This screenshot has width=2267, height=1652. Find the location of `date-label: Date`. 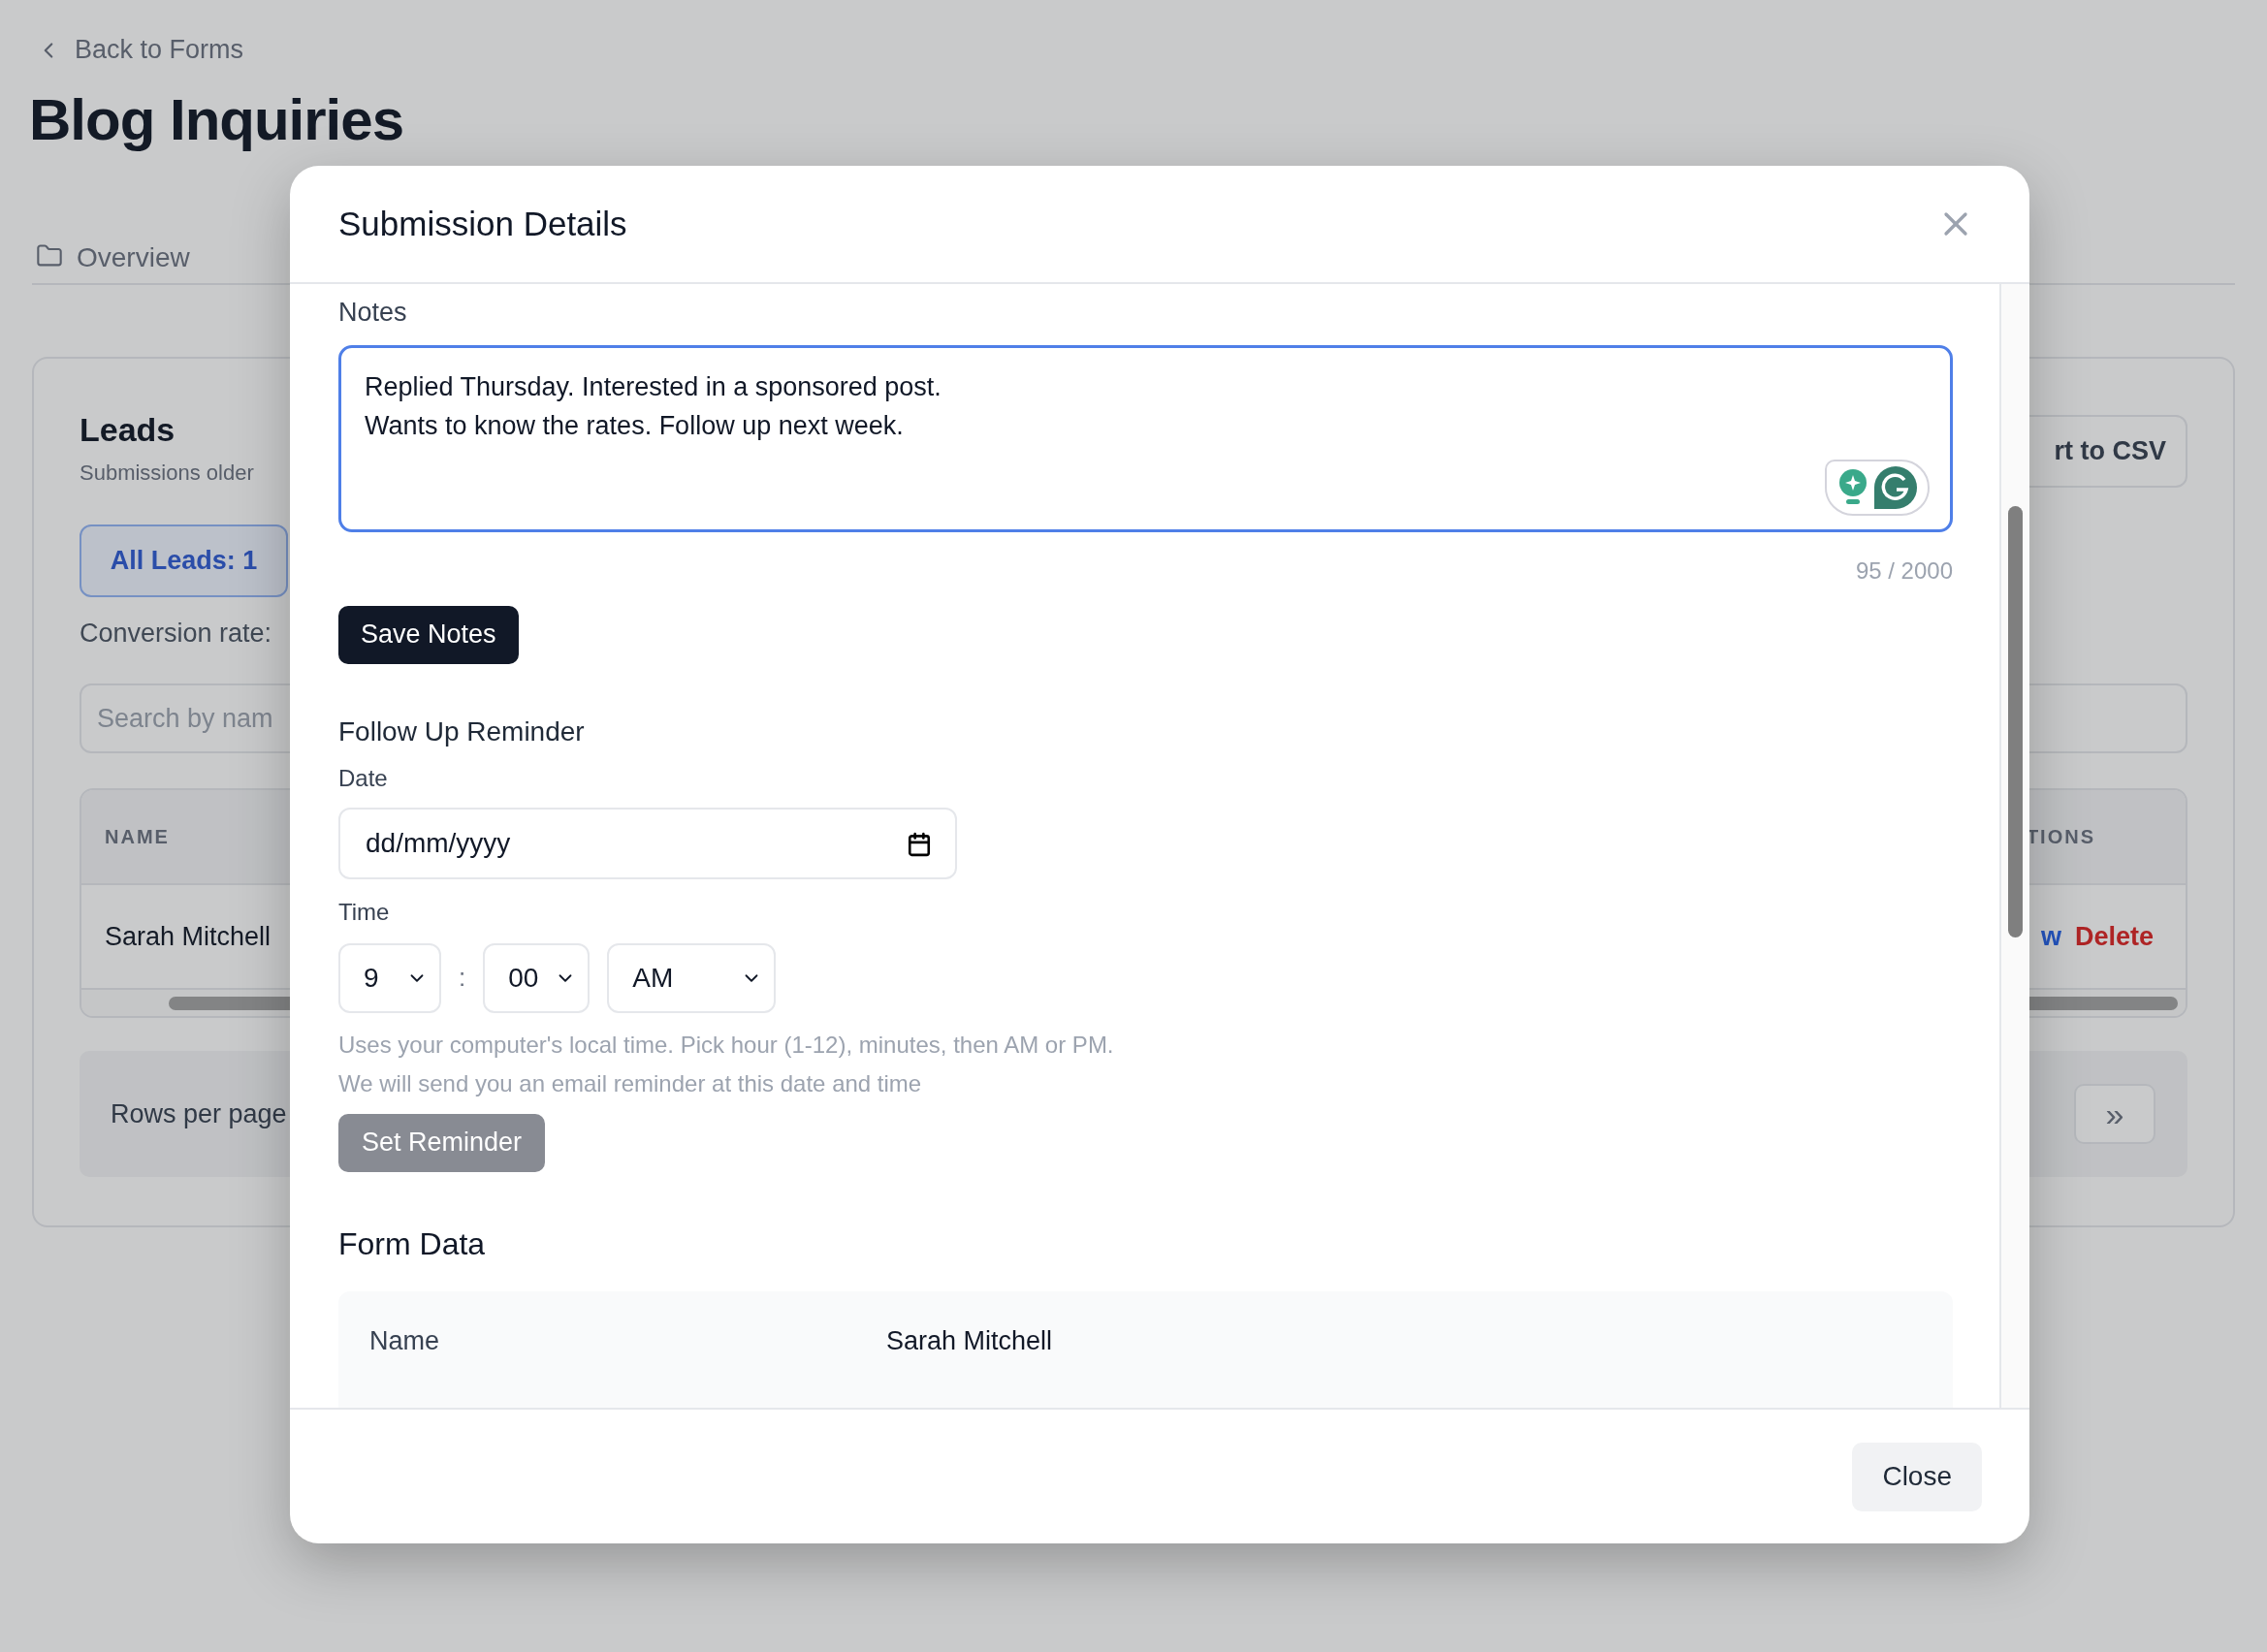

date-label: Date is located at coordinates (363, 778).